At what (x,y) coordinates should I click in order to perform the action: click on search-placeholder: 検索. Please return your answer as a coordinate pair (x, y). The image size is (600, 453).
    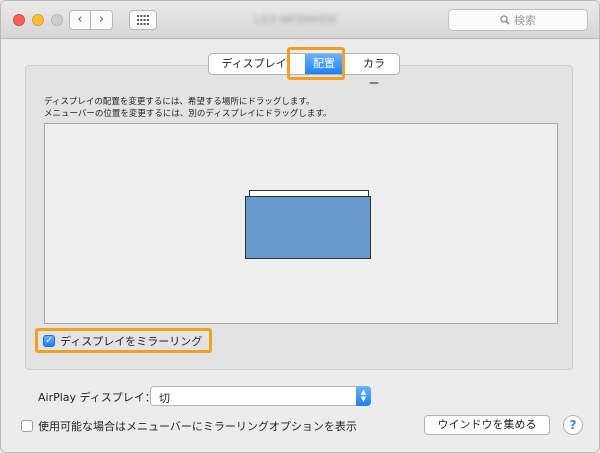
    Looking at the image, I should click on (525, 20).